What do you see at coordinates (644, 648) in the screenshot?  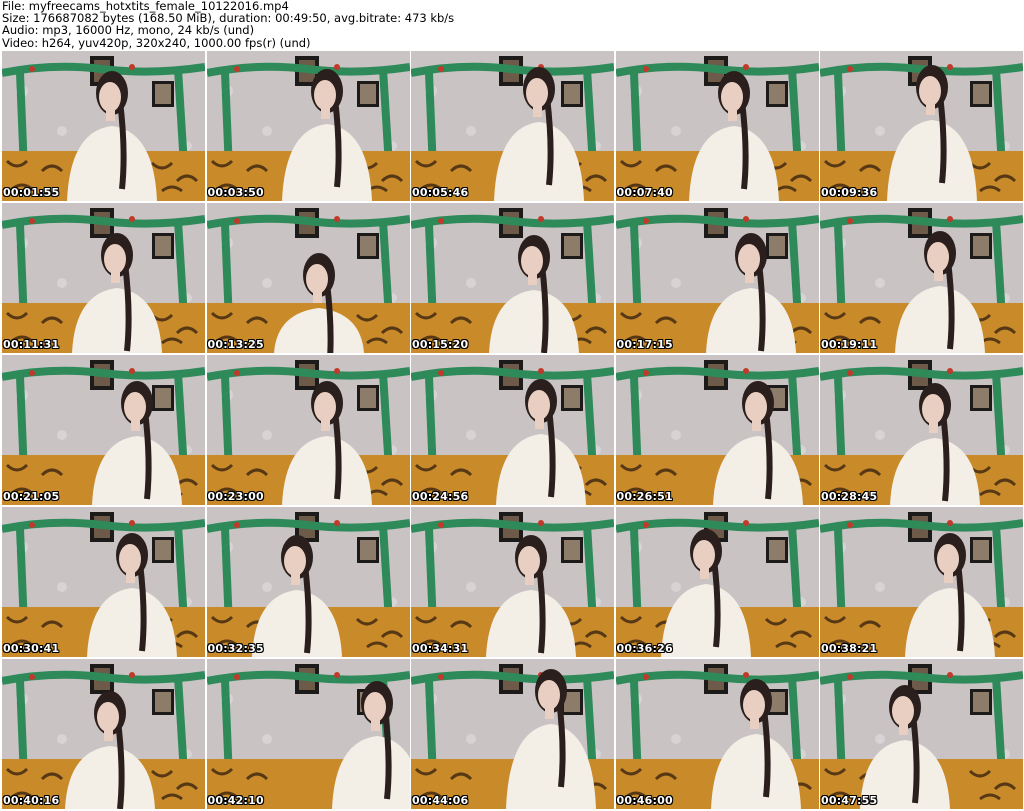 I see `thumbnail-timestamp: 00:36:26` at bounding box center [644, 648].